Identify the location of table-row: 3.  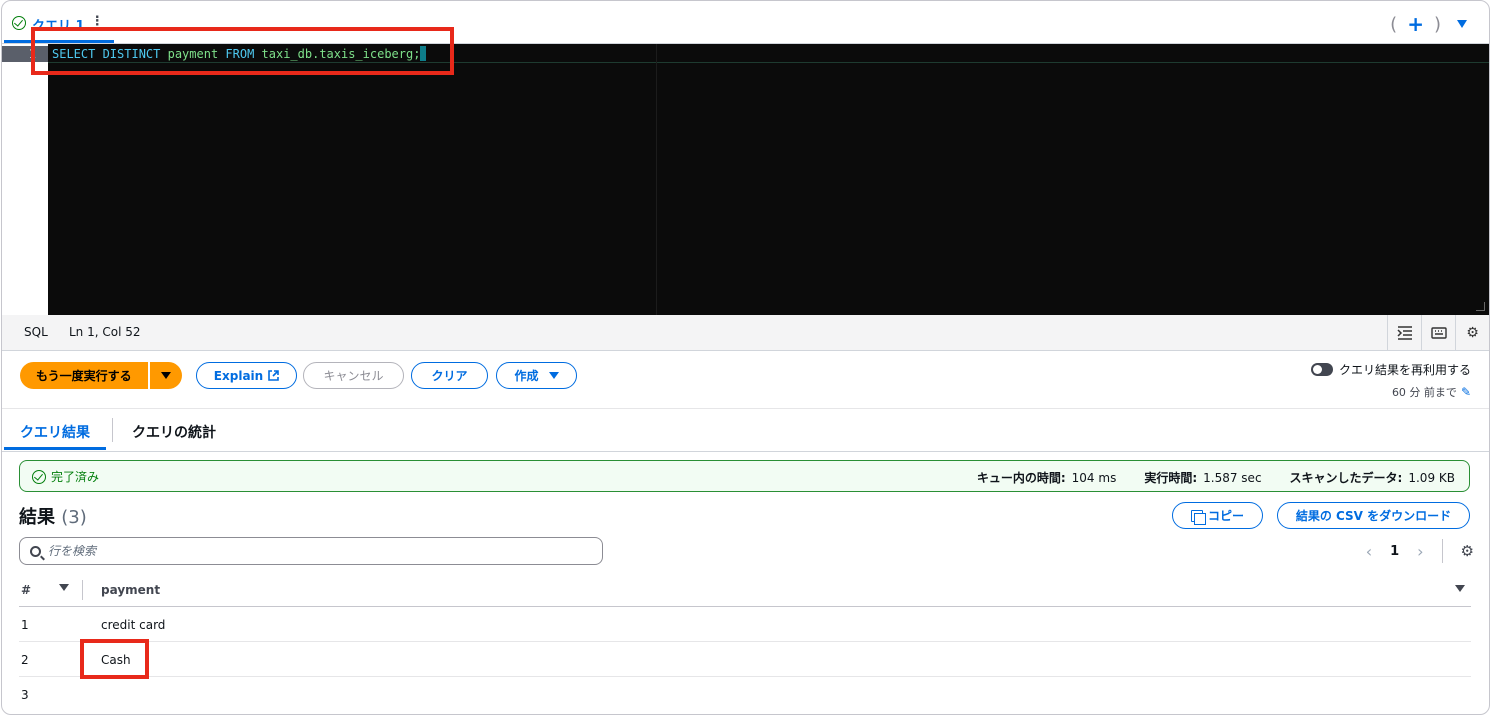
(745, 694).